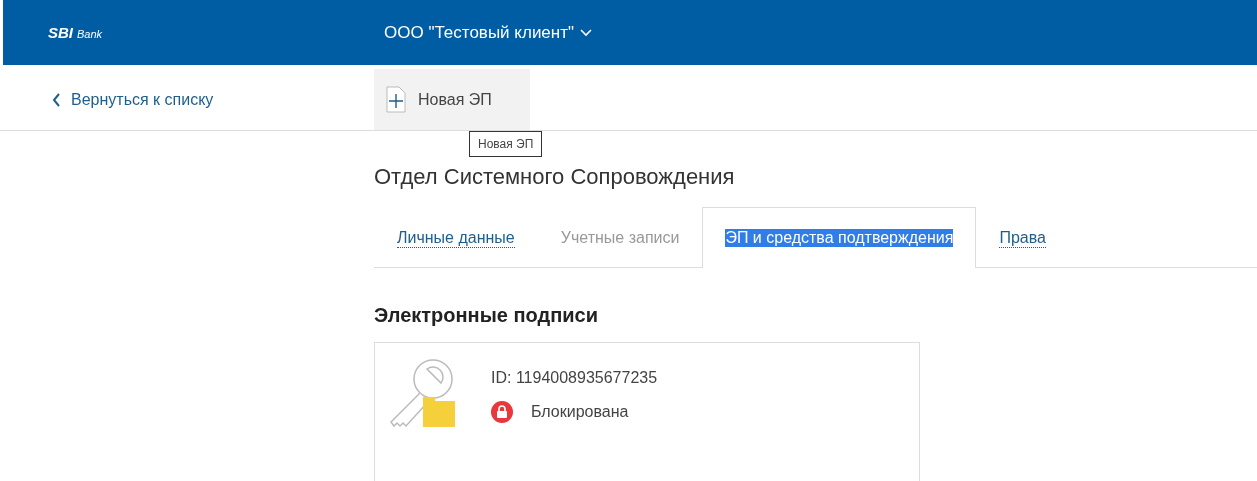 This screenshot has width=1257, height=481. Describe the element at coordinates (56, 99) in the screenshot. I see `chevron-left-icon` at that location.